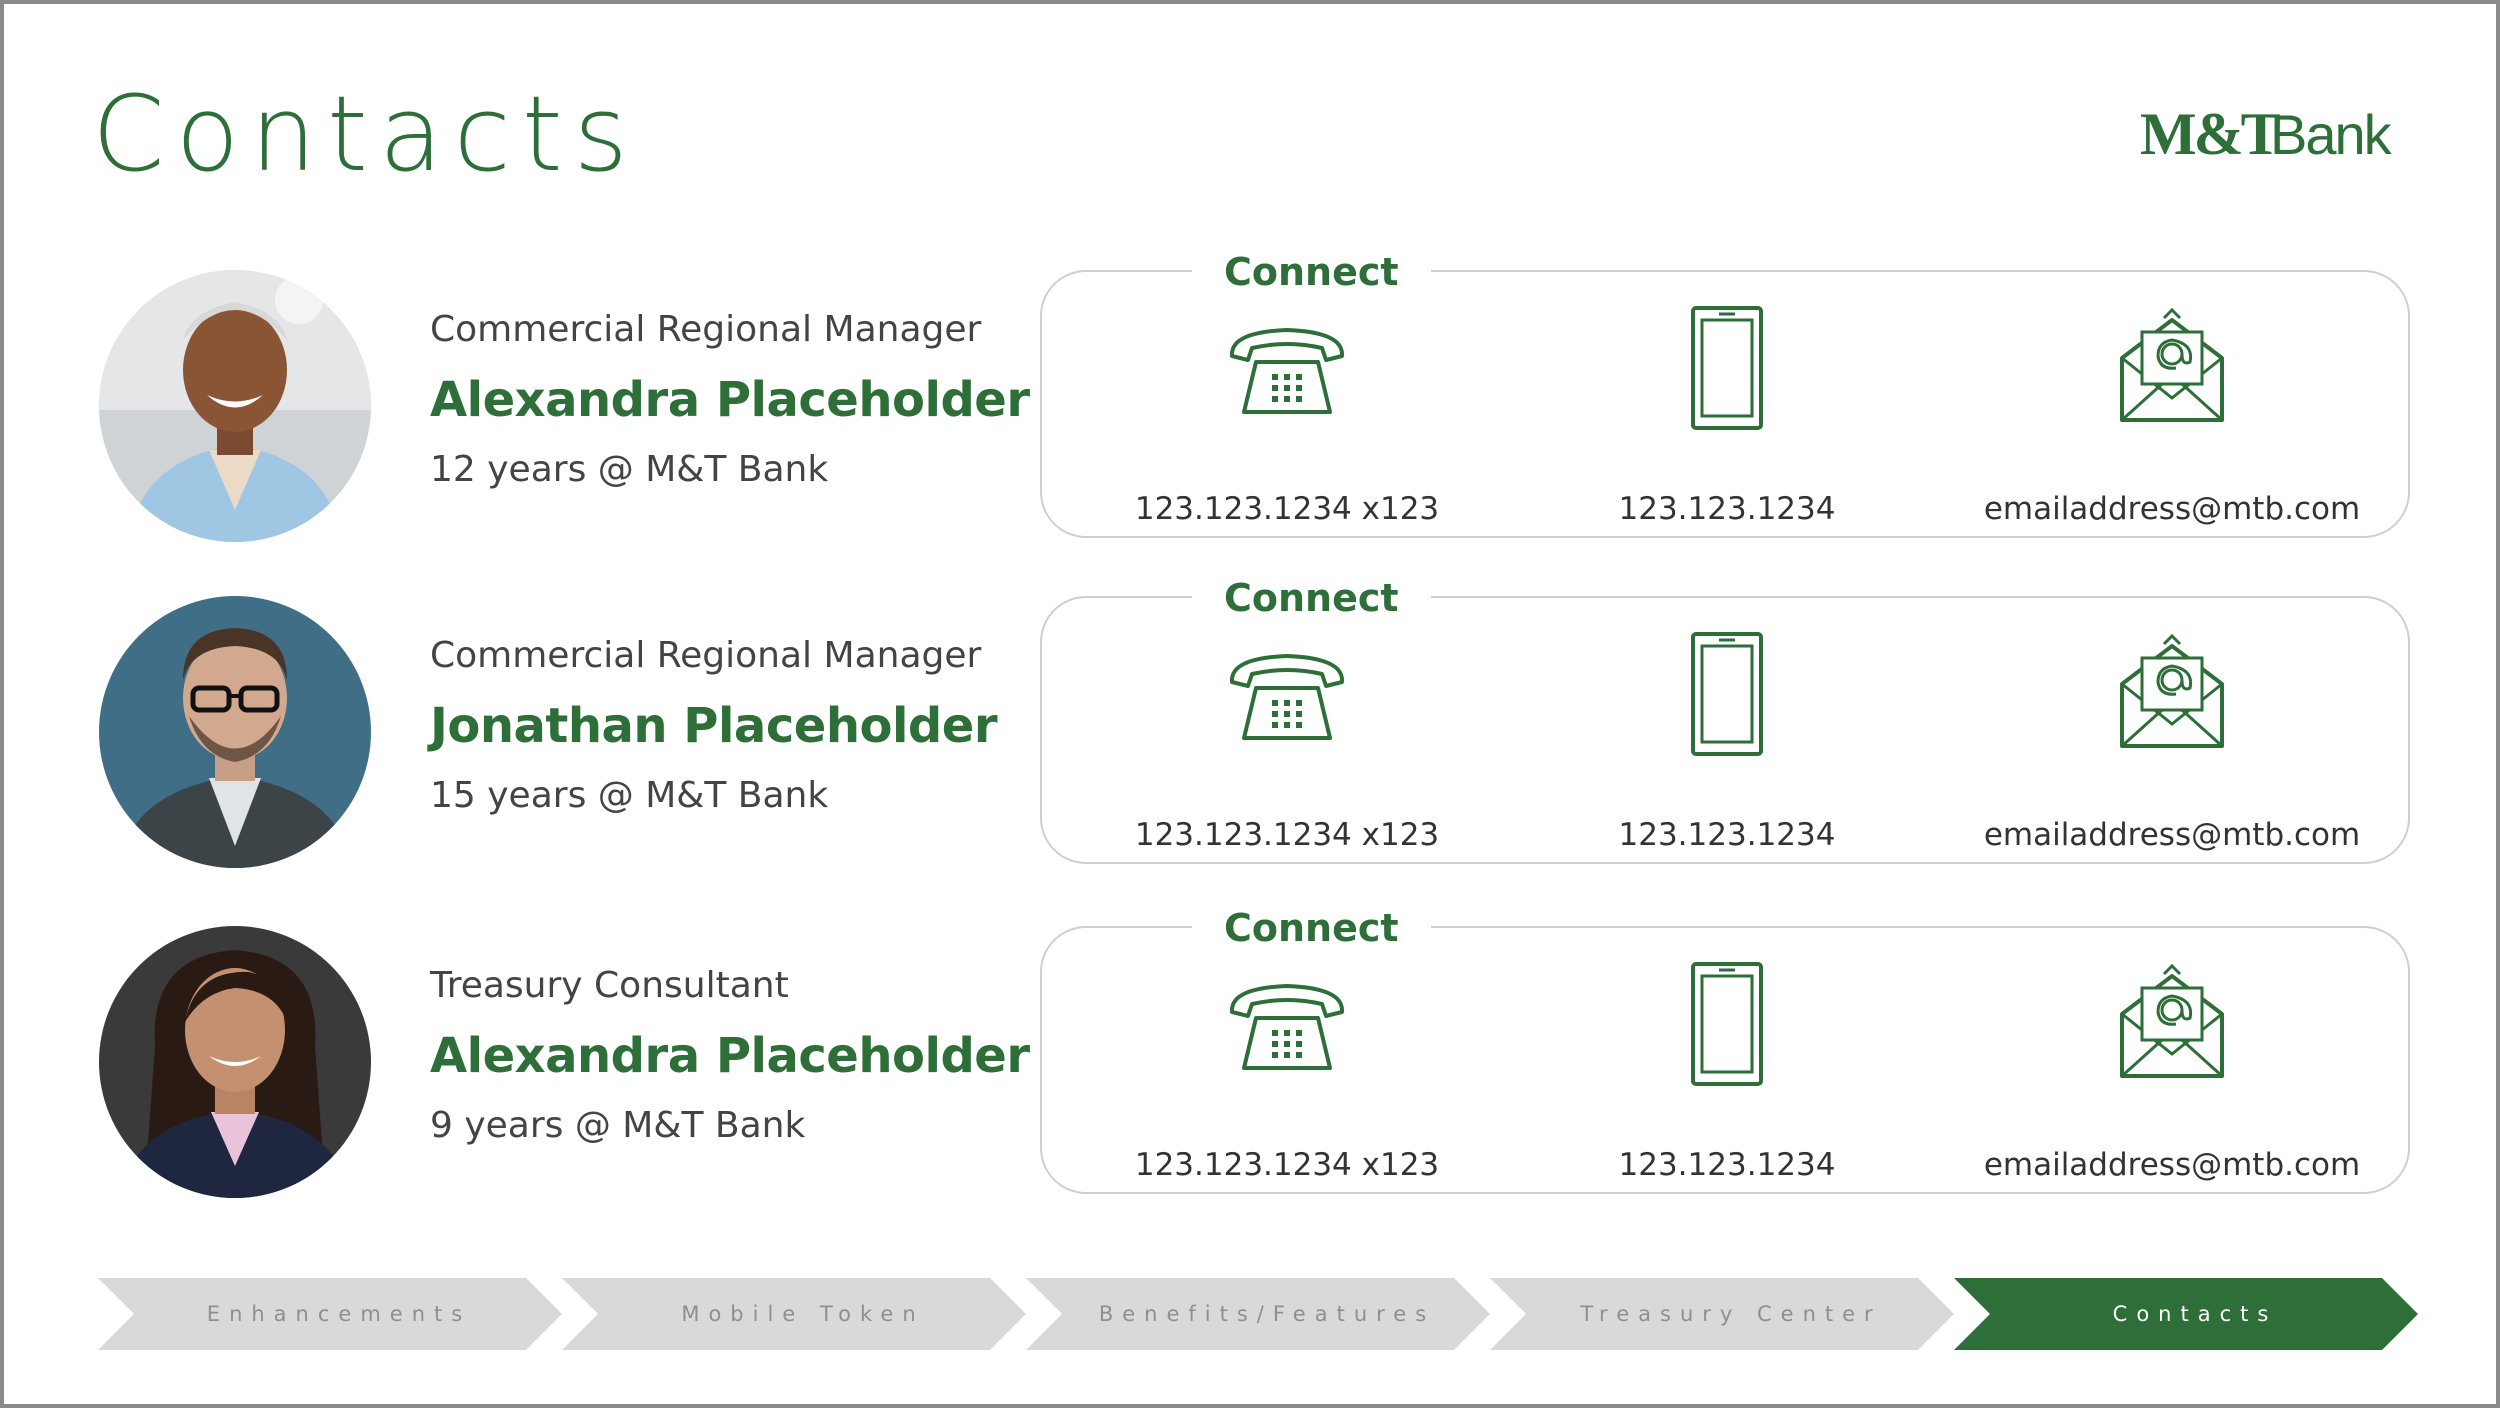 The width and height of the screenshot is (2500, 1408). What do you see at coordinates (609, 985) in the screenshot?
I see `contact-role: Treasury Consultant` at bounding box center [609, 985].